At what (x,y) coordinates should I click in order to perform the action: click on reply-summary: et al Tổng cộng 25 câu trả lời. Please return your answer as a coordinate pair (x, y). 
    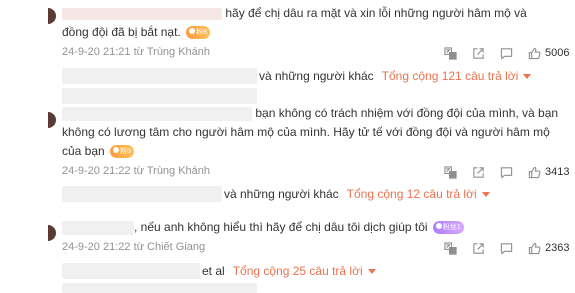
    Looking at the image, I should click on (219, 271).